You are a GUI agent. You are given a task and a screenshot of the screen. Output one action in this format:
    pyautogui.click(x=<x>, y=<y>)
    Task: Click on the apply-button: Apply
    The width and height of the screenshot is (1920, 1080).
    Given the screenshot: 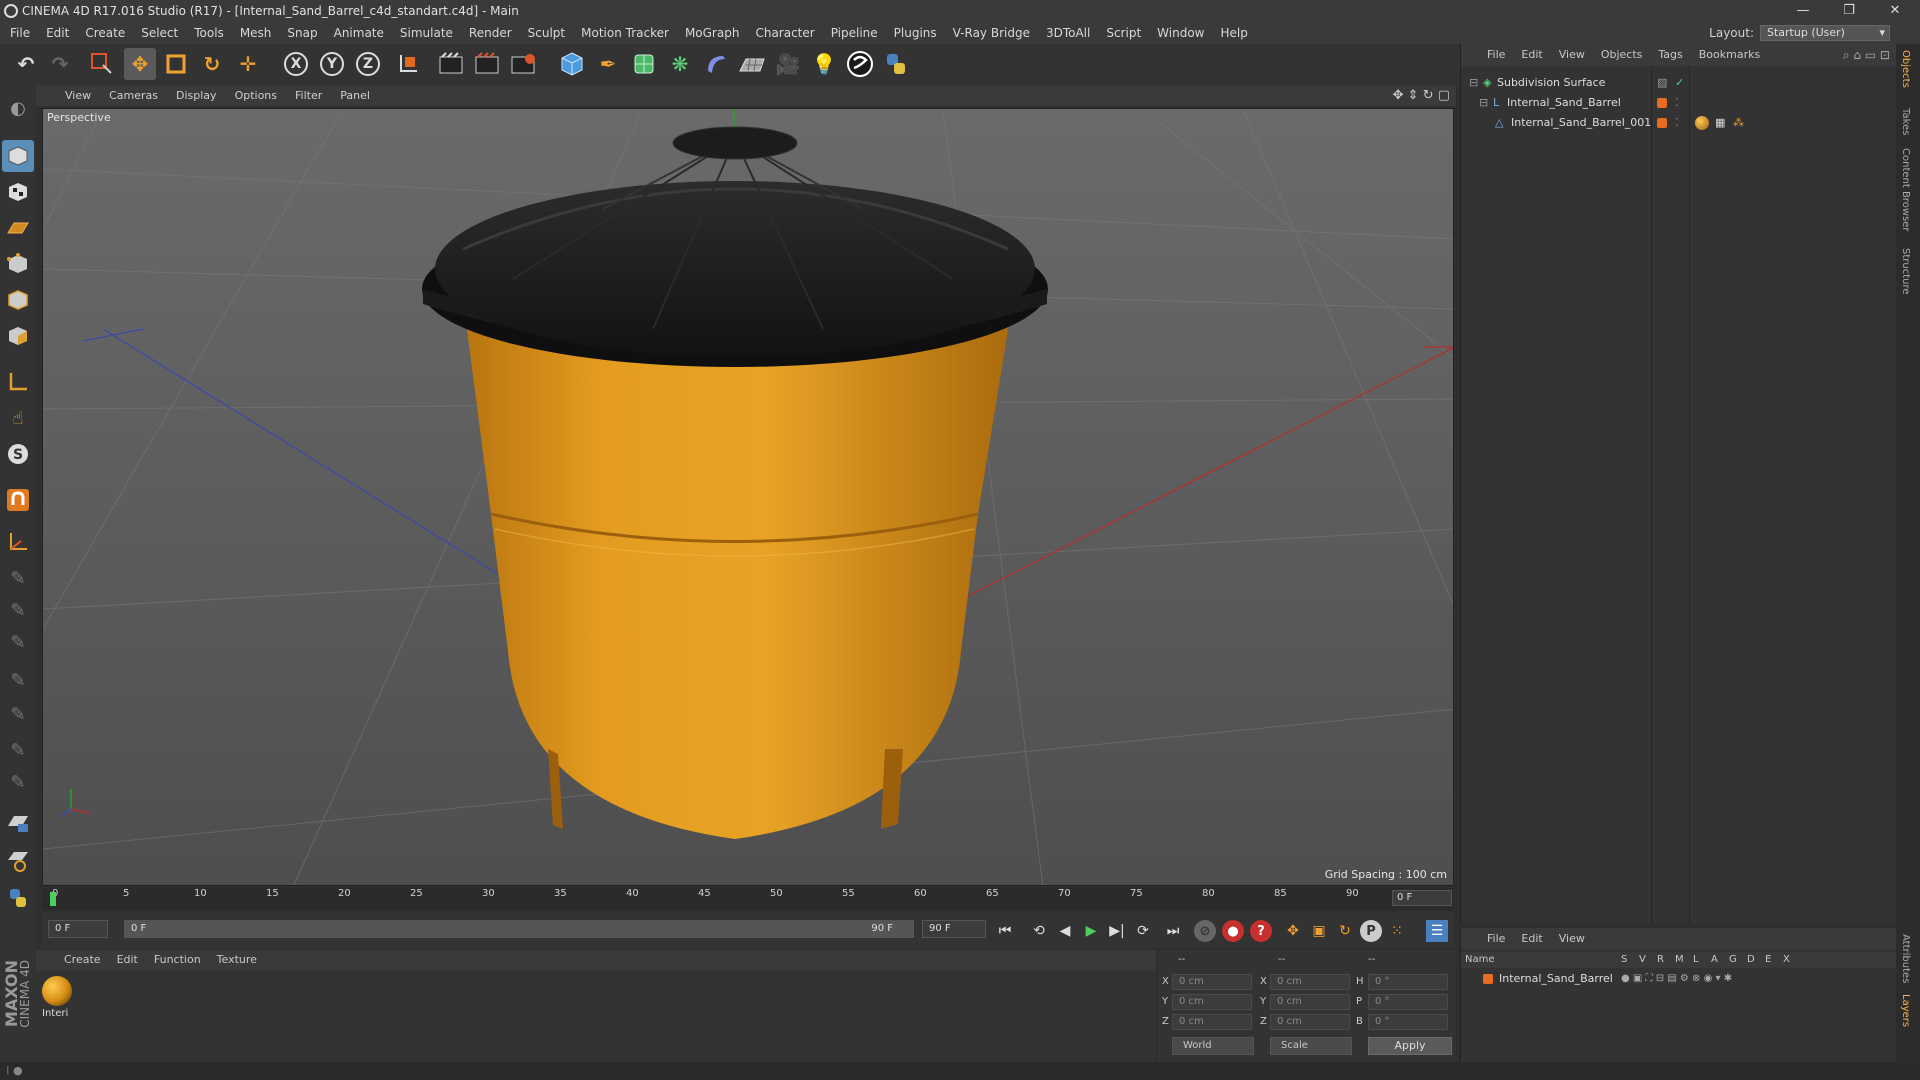 What is the action you would take?
    pyautogui.click(x=1410, y=1046)
    